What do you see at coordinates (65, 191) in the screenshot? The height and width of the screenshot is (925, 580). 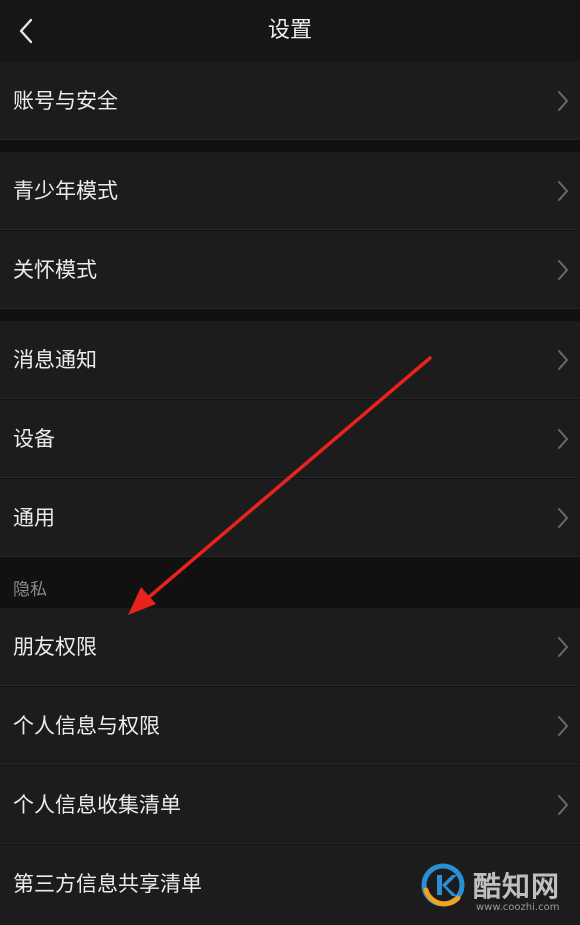 I see `settings-item-label: 青少年模式` at bounding box center [65, 191].